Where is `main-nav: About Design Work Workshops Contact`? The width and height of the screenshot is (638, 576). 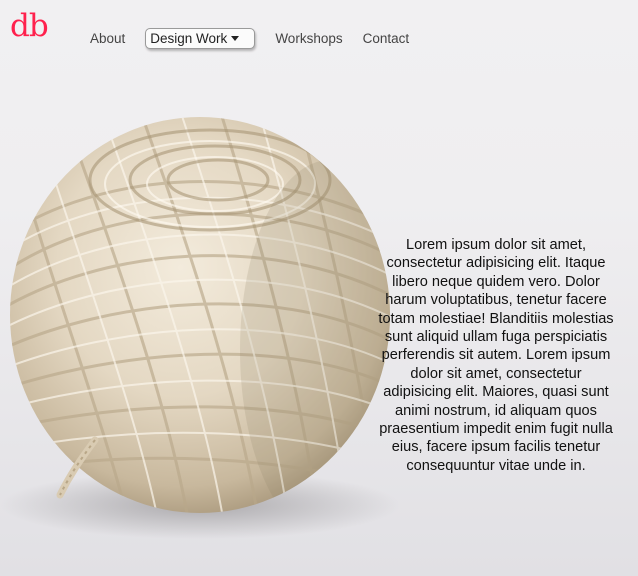 main-nav: About Design Work Workshops Contact is located at coordinates (249, 38).